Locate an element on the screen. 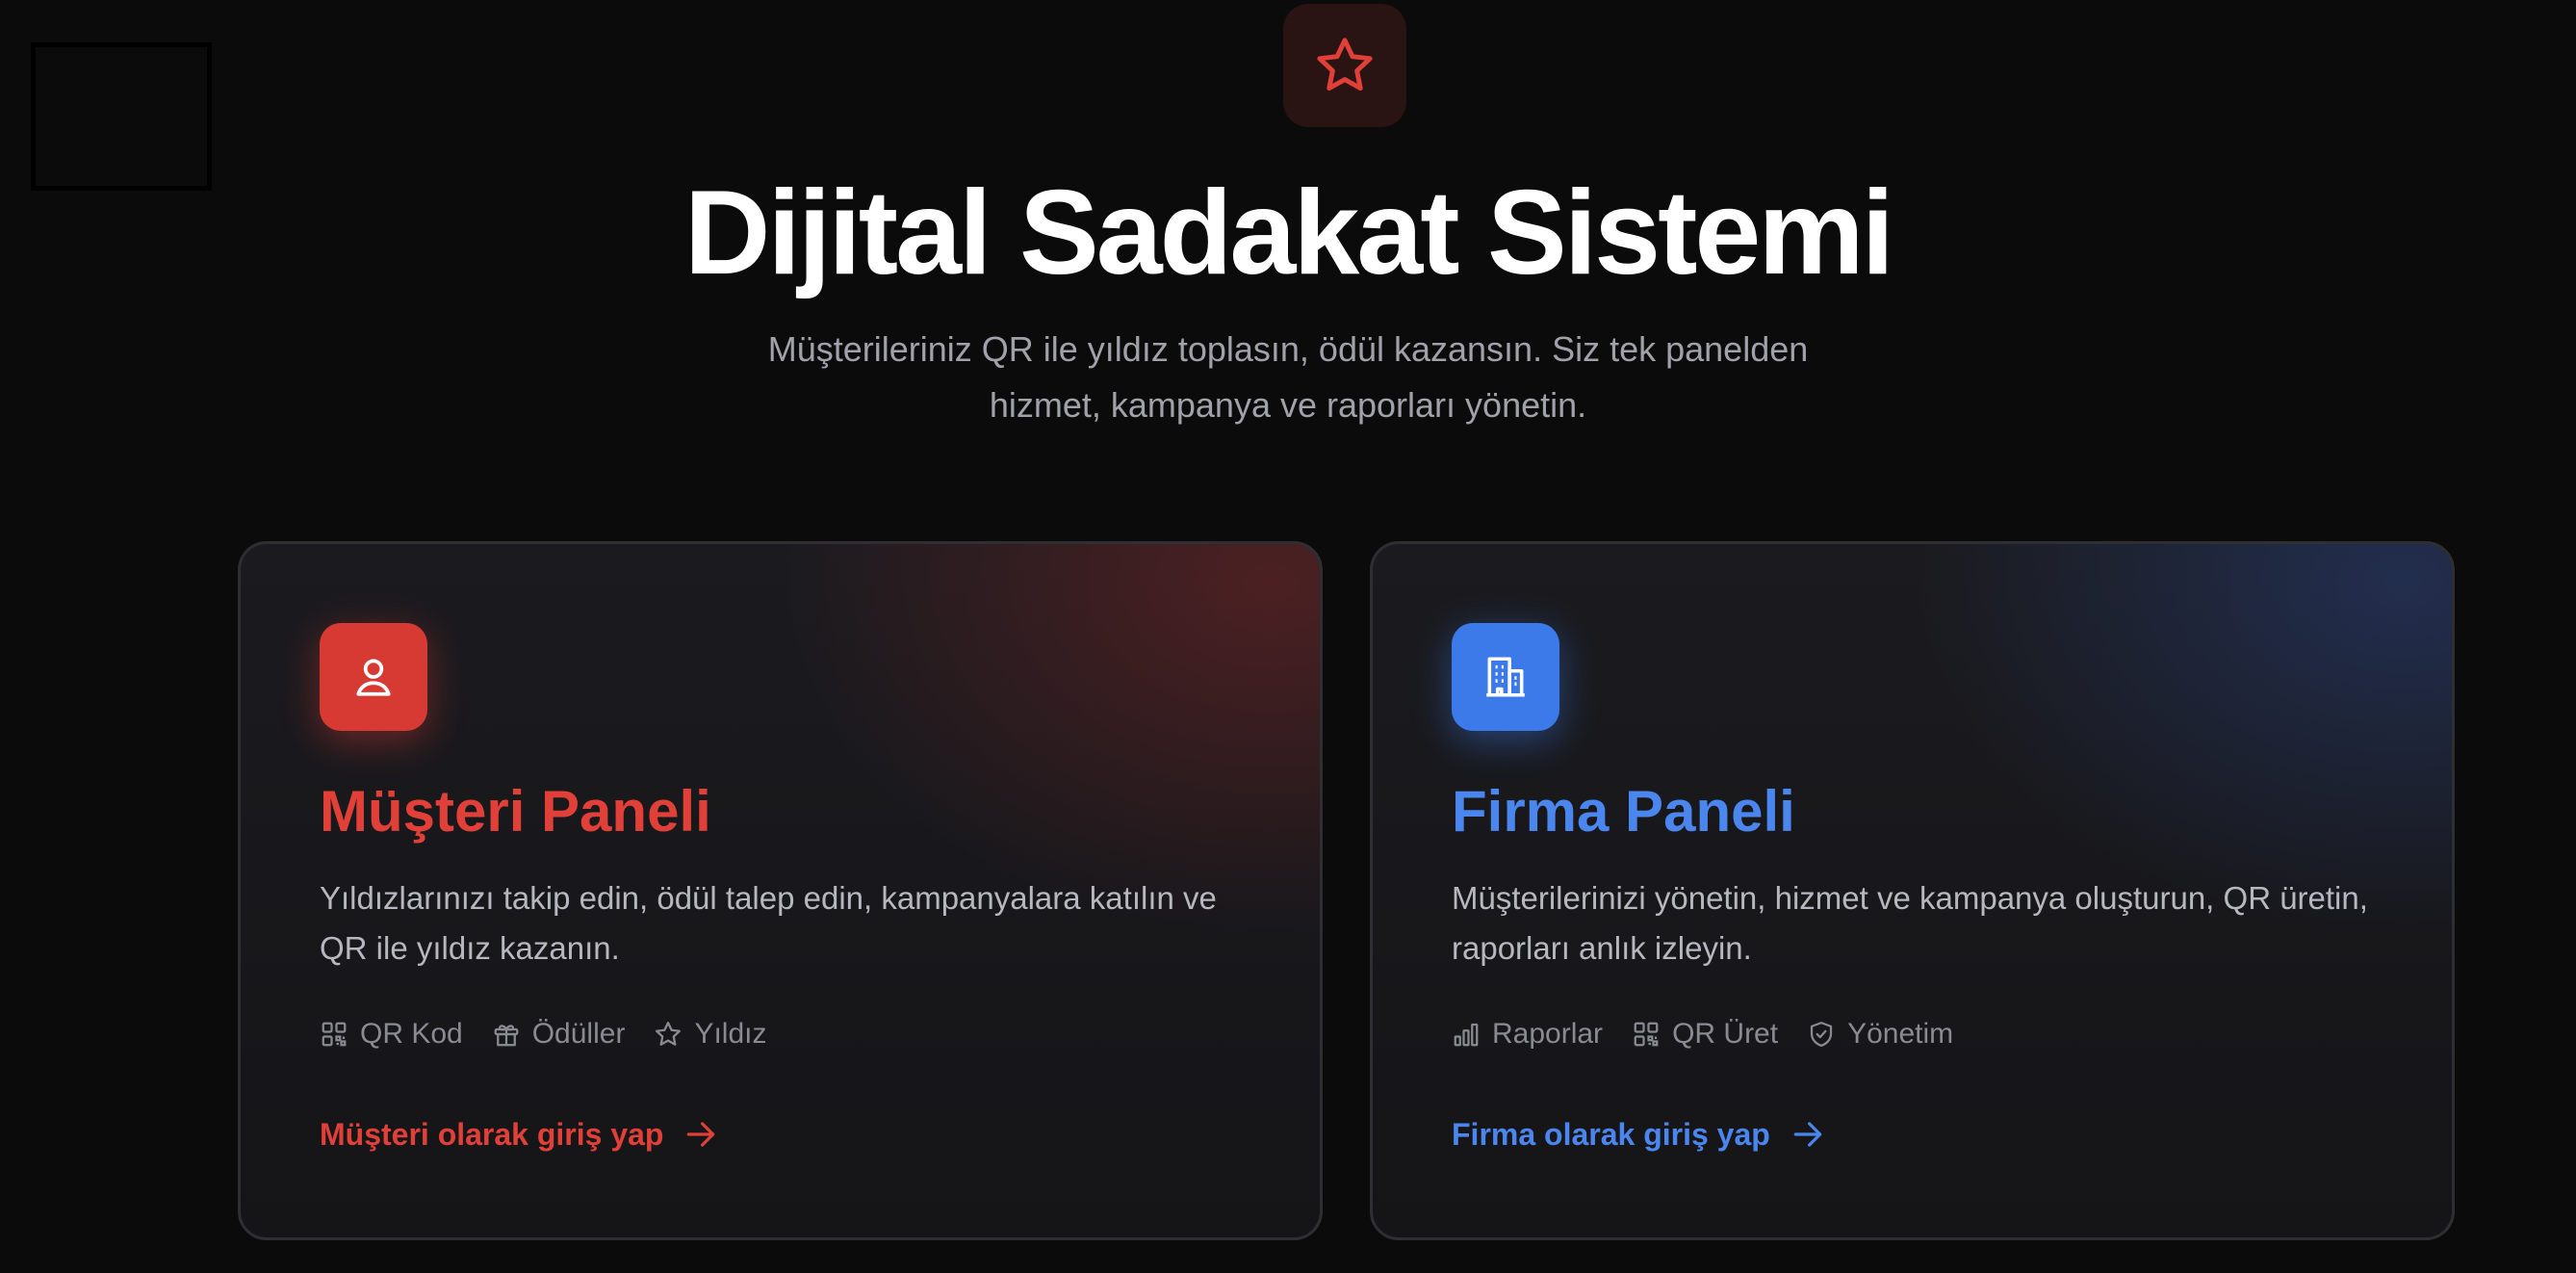 The height and width of the screenshot is (1273, 2576). tag-reports: Raporlar is located at coordinates (1528, 1034).